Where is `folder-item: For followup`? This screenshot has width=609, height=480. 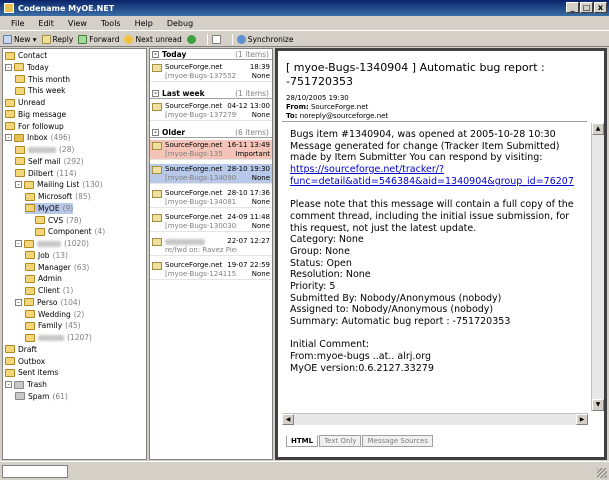 folder-item: For followup is located at coordinates (36, 126).